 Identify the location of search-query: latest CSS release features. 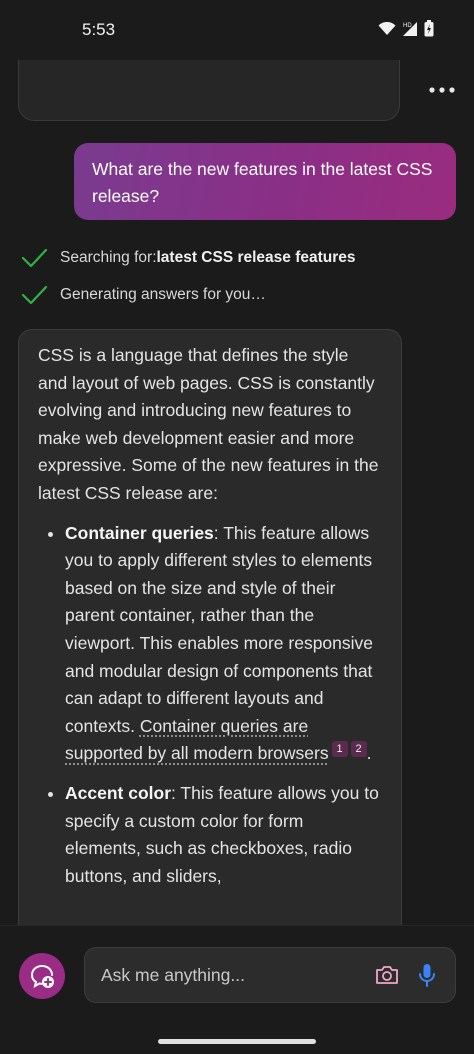
(256, 257).